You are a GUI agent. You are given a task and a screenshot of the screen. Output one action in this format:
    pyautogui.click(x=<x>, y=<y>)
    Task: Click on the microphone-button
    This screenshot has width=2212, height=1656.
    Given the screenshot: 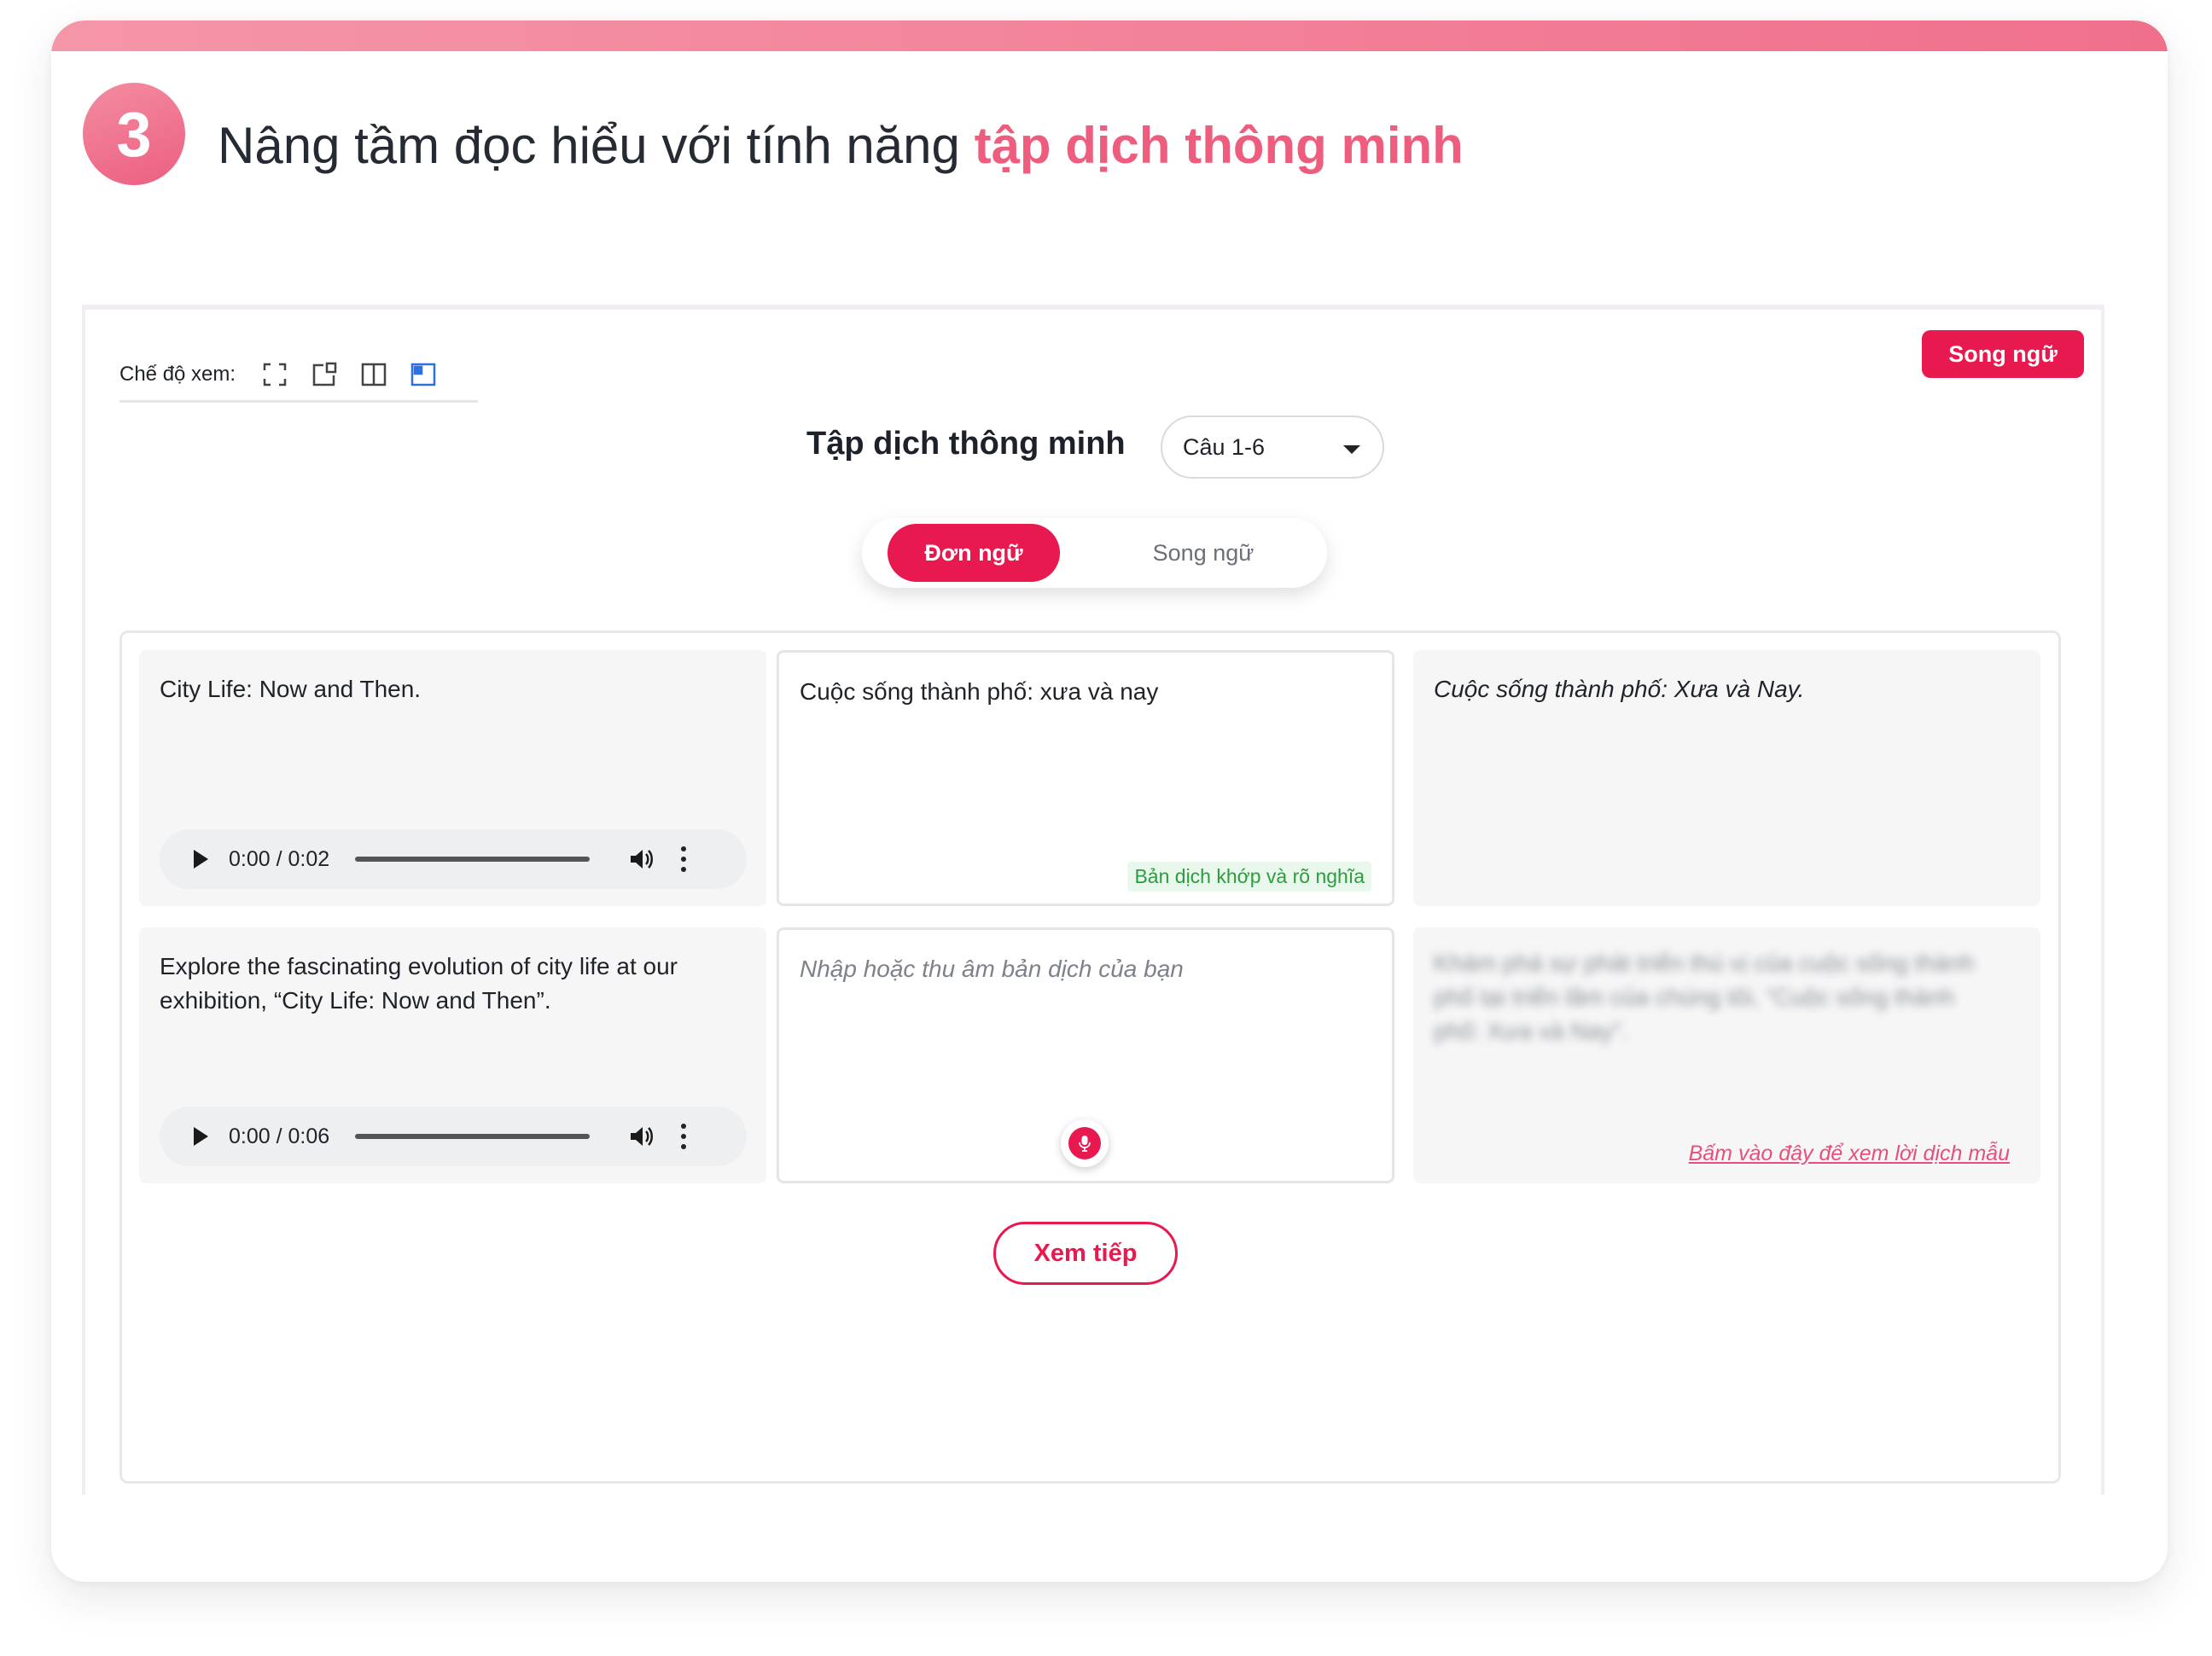 What is the action you would take?
    pyautogui.click(x=1085, y=1143)
    